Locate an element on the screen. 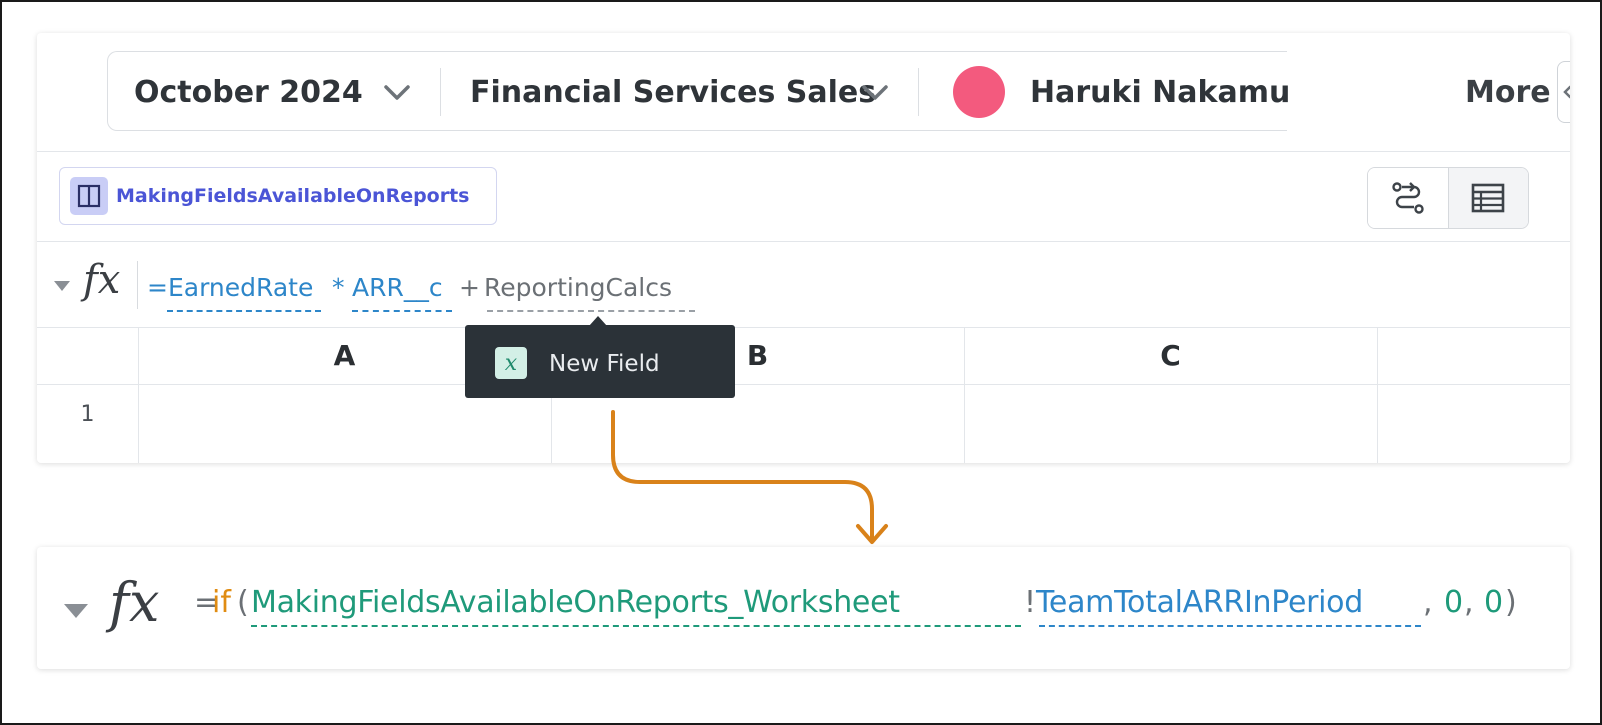  variable-icon: x is located at coordinates (511, 363).